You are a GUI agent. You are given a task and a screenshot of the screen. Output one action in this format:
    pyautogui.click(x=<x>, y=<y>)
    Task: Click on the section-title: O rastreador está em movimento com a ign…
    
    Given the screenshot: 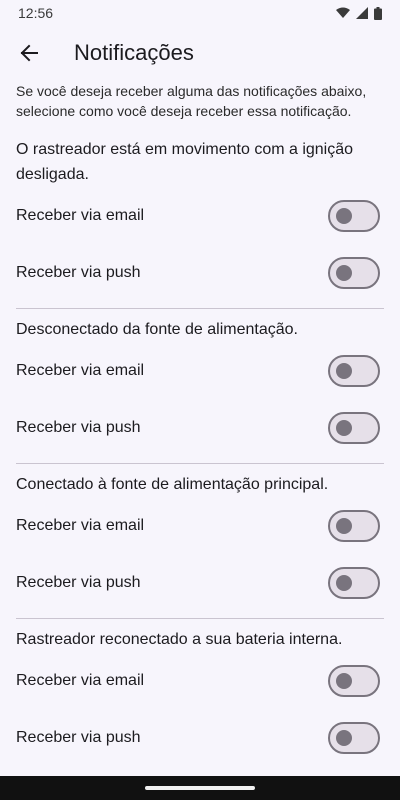 What is the action you would take?
    pyautogui.click(x=185, y=162)
    